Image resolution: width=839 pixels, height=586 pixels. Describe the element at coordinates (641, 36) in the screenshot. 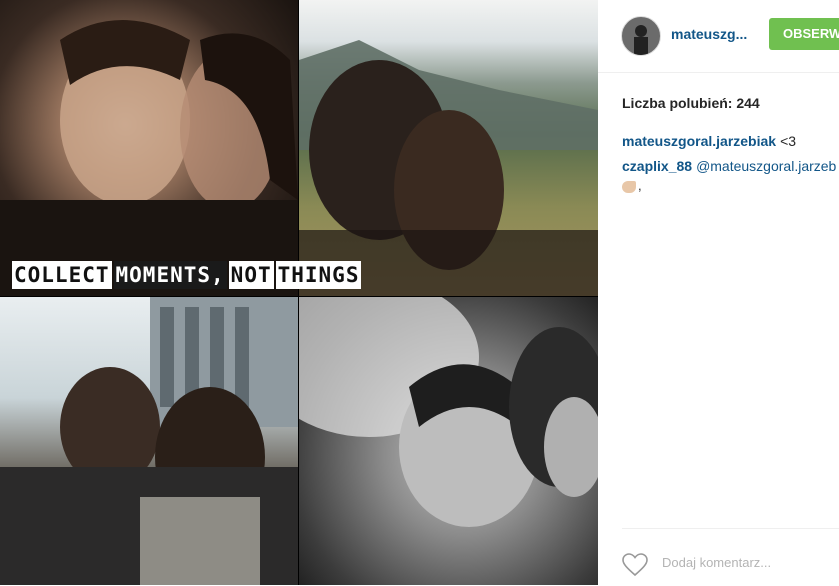

I see `avatar` at that location.